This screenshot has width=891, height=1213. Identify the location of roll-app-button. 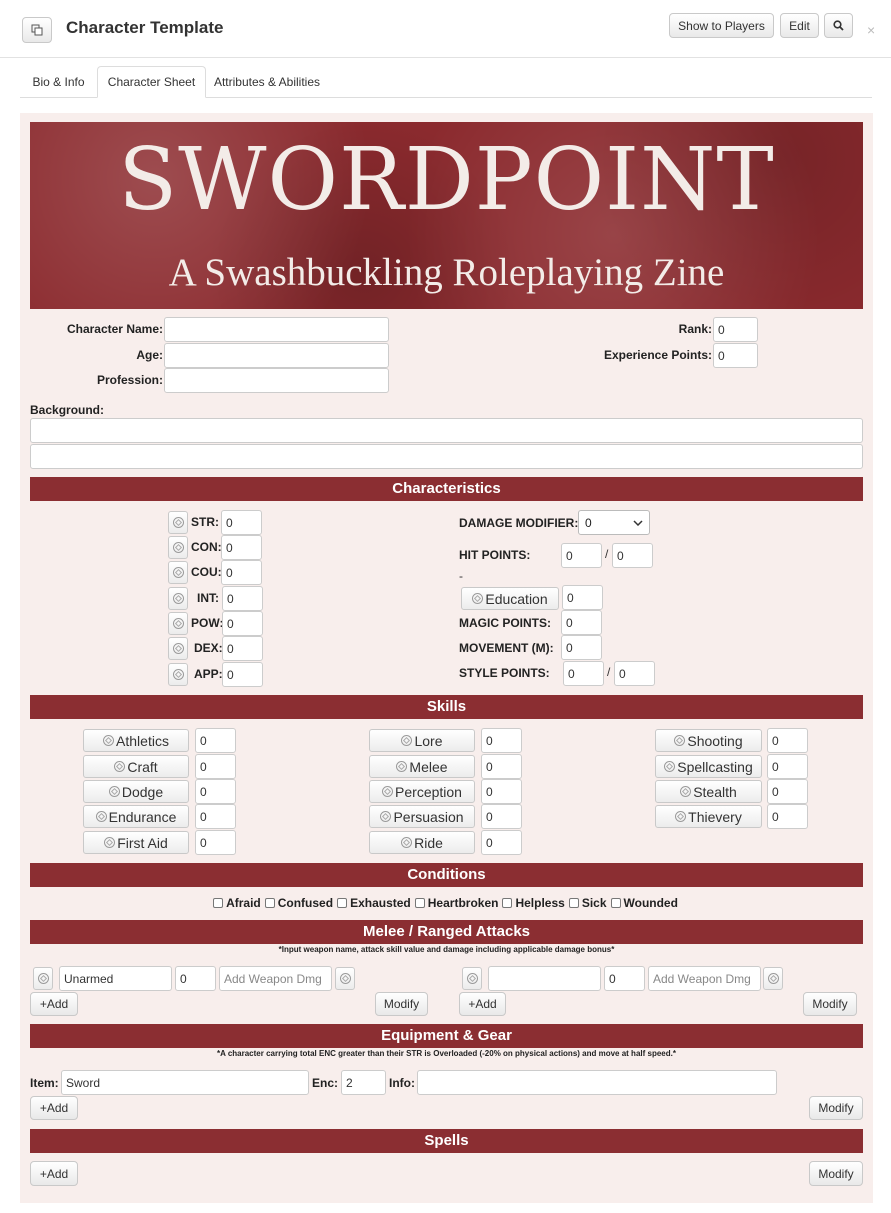
(178, 674).